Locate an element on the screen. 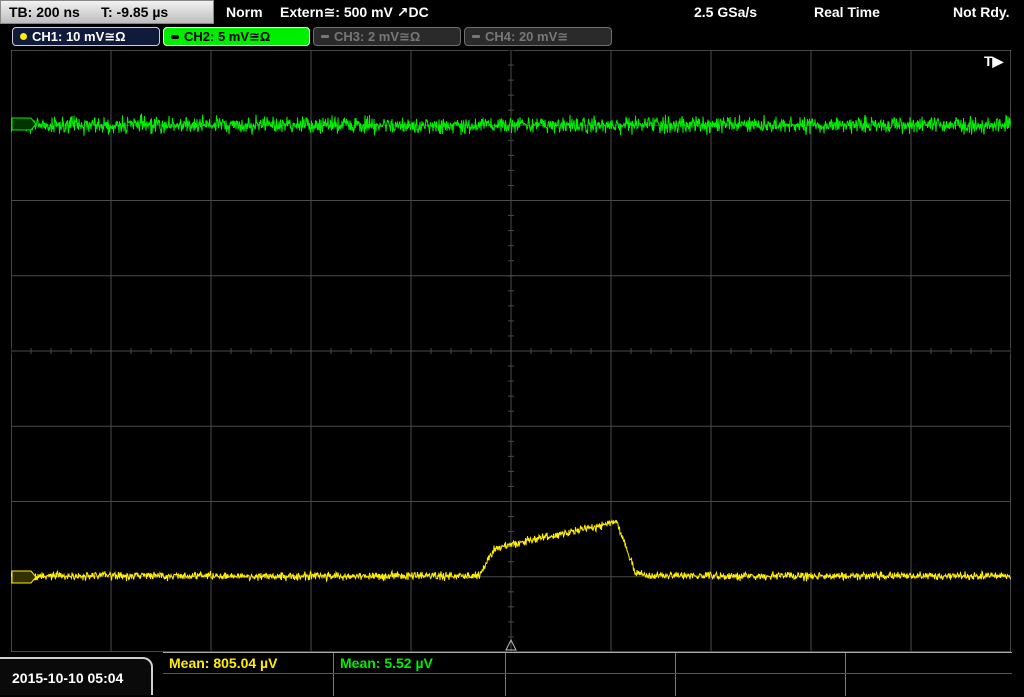 Image resolution: width=1024 pixels, height=697 pixels. sample-rate: 2.5 GSa/s is located at coordinates (726, 12).